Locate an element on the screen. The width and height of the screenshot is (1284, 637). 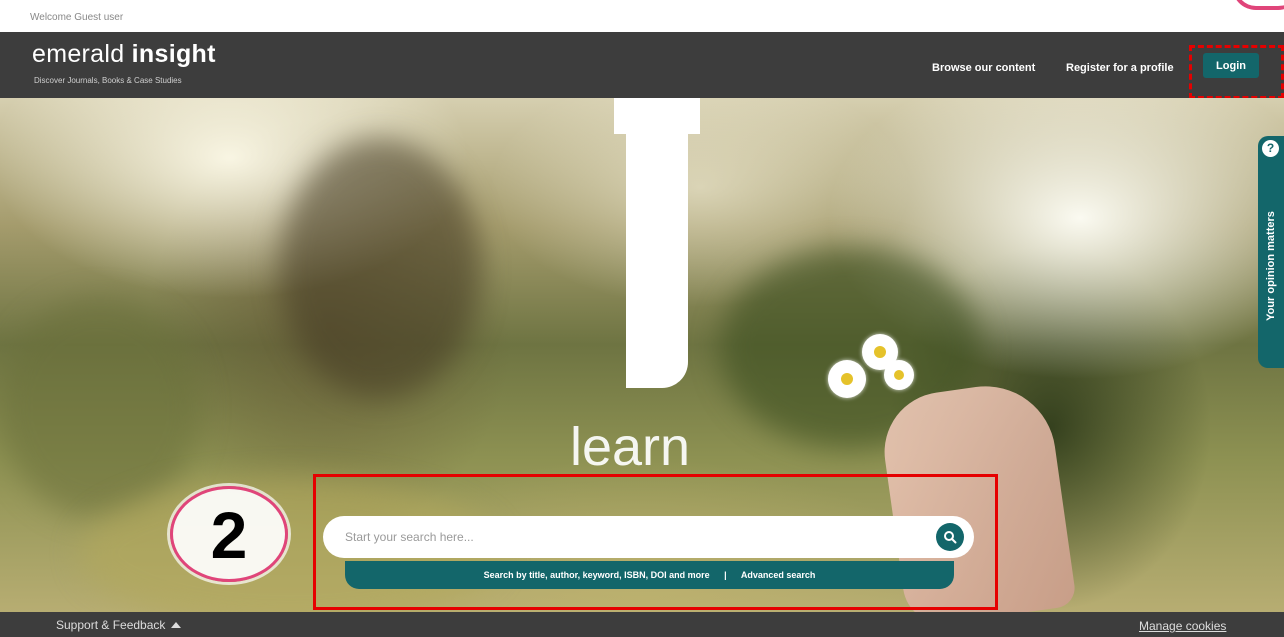
support-feedback-label: Support & Feedback is located at coordinates (111, 625).